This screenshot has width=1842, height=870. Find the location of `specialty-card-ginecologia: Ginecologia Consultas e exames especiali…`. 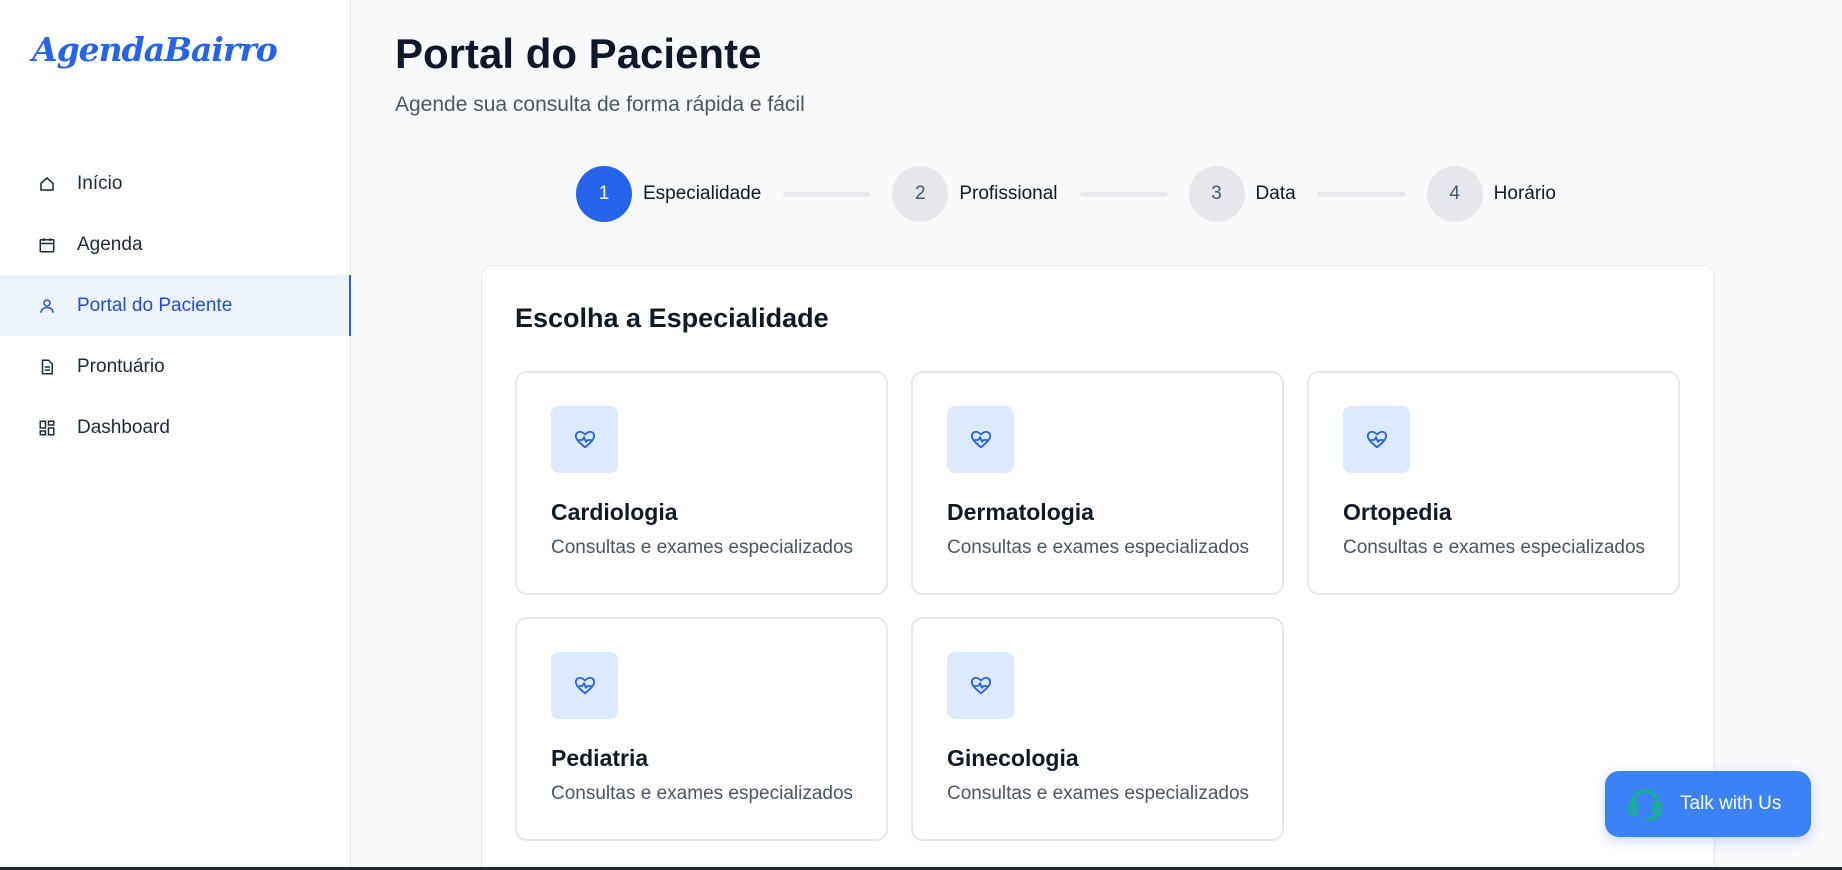

specialty-card-ginecologia: Ginecologia Consultas e exames especiali… is located at coordinates (1097, 729).